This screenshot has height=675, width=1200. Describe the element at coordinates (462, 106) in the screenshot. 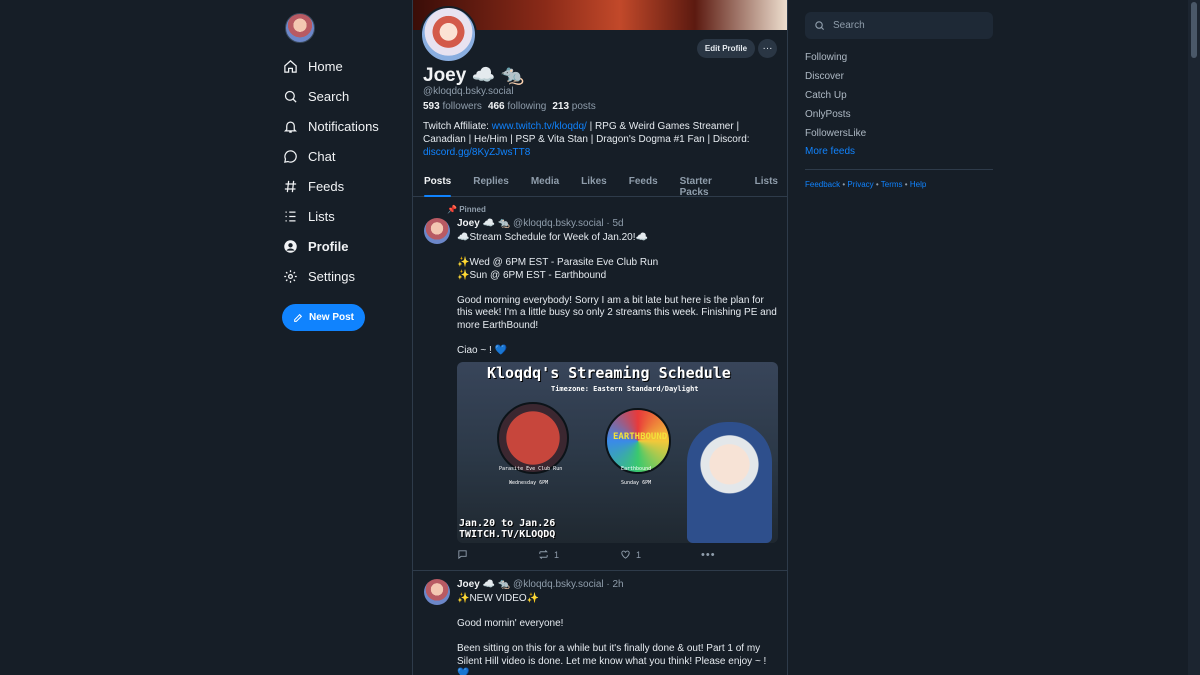

I see `followers-label: followers` at that location.